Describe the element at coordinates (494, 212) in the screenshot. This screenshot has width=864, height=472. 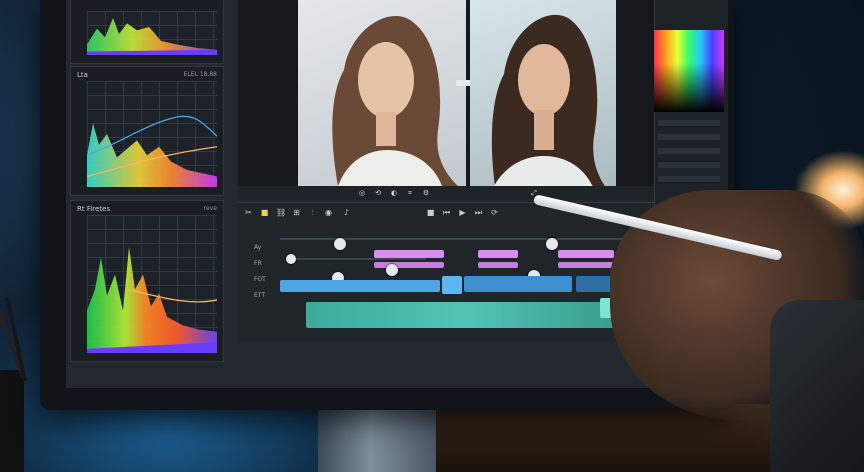
I see `loop-icon: ⟳` at that location.